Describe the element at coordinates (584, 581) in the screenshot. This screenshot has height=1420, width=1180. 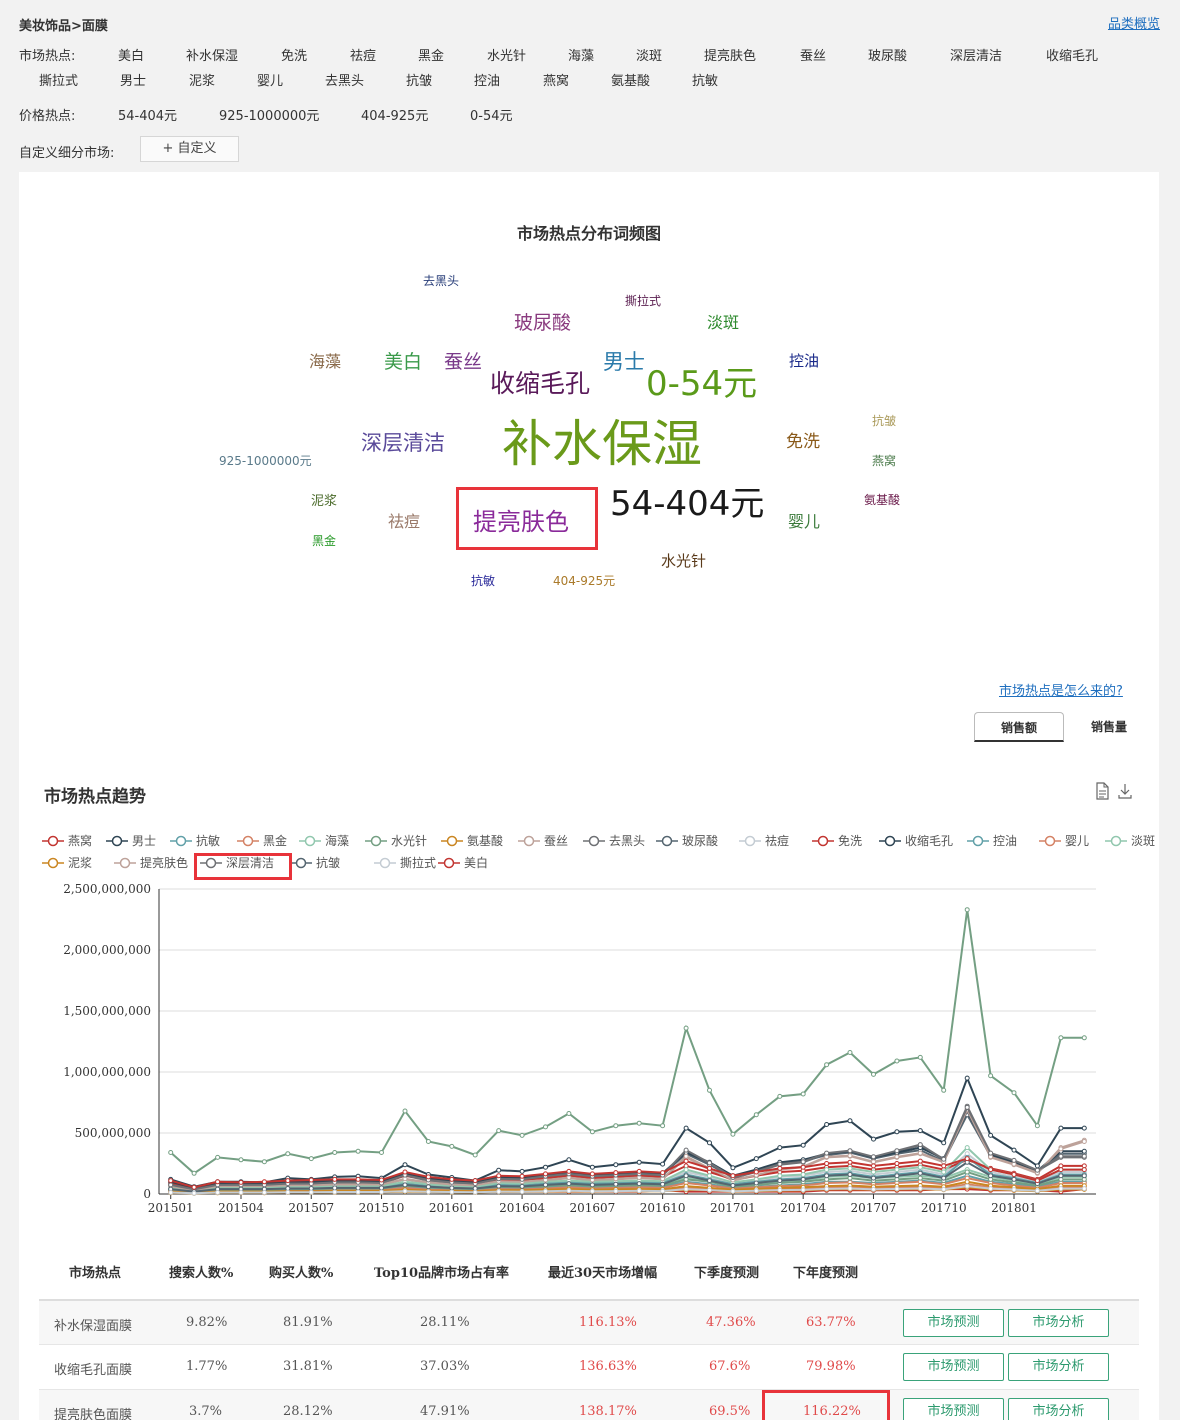
I see `wordcloud-word: 404-925元` at that location.